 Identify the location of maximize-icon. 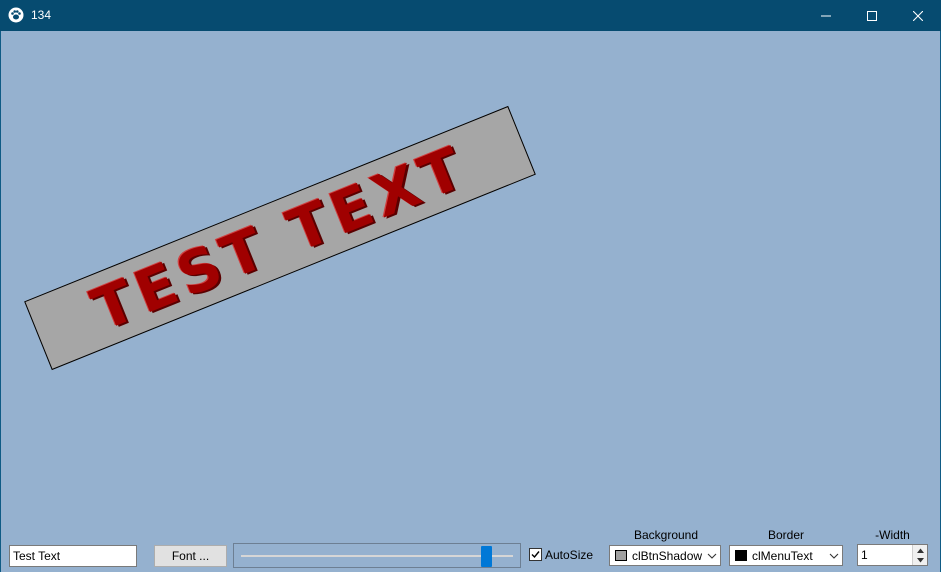
(872, 15).